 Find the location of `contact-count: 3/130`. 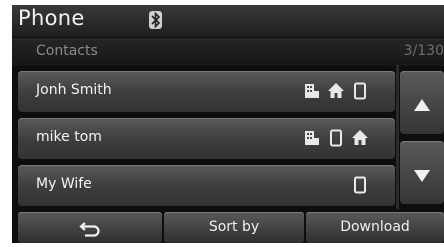

contact-count: 3/130 is located at coordinates (423, 51).